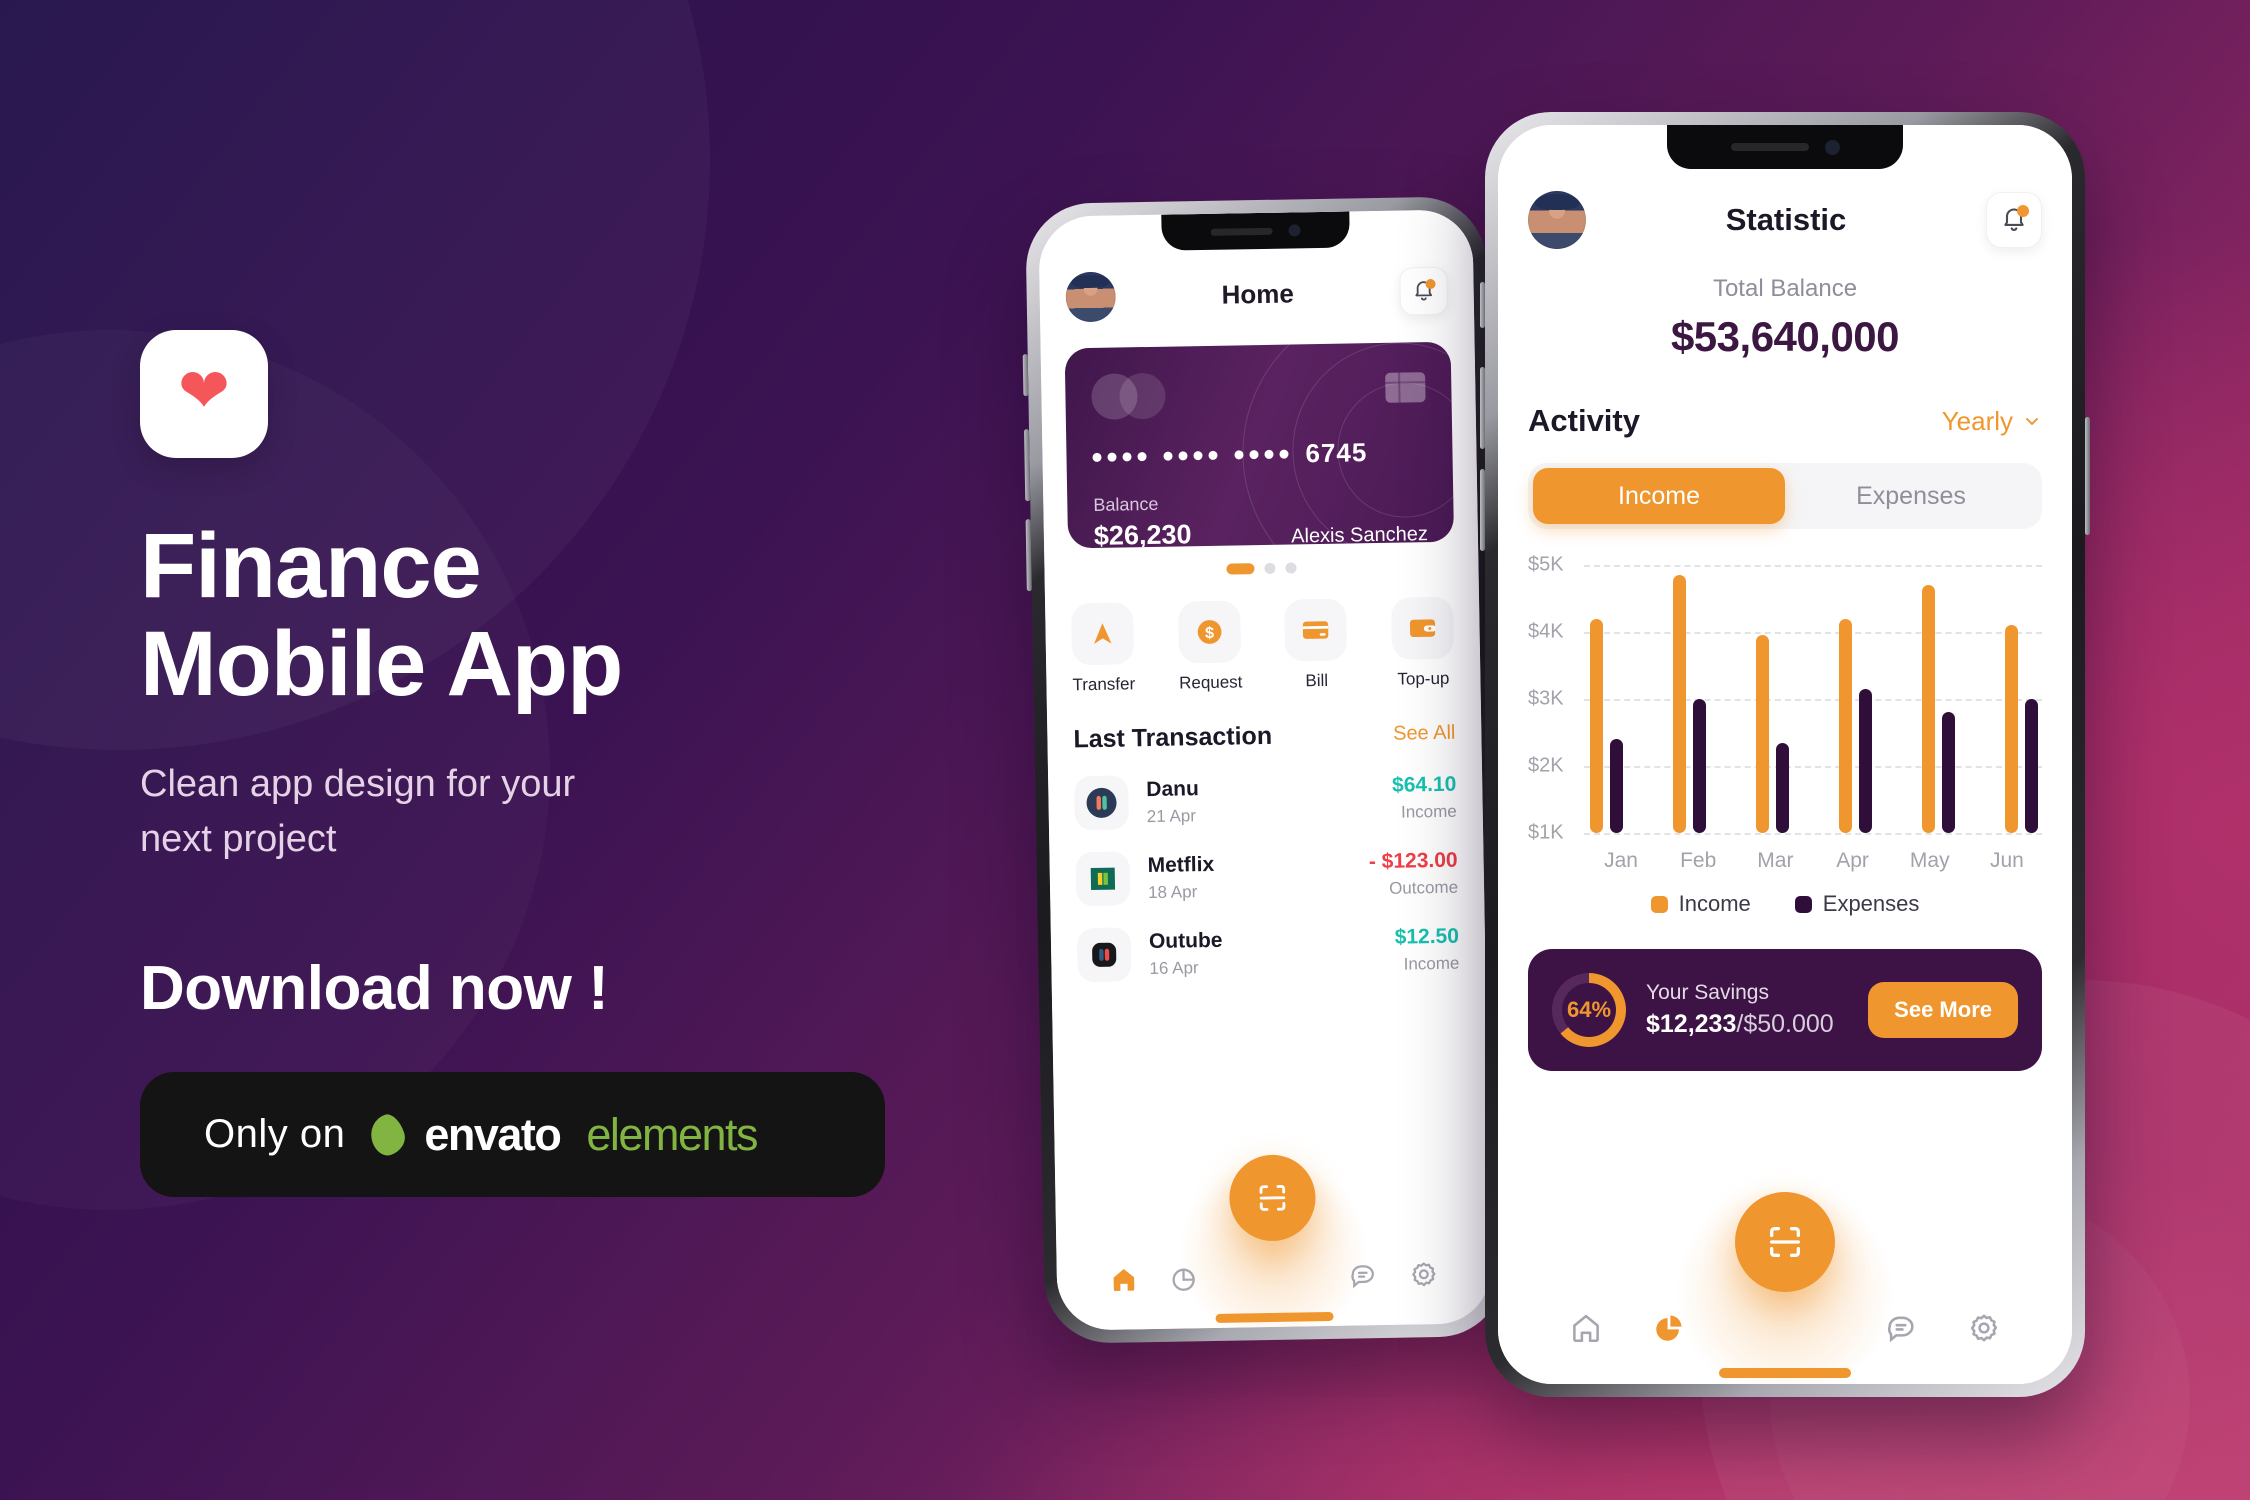 This screenshot has height=1500, width=2250. What do you see at coordinates (1316, 630) in the screenshot?
I see `credit-card-icon` at bounding box center [1316, 630].